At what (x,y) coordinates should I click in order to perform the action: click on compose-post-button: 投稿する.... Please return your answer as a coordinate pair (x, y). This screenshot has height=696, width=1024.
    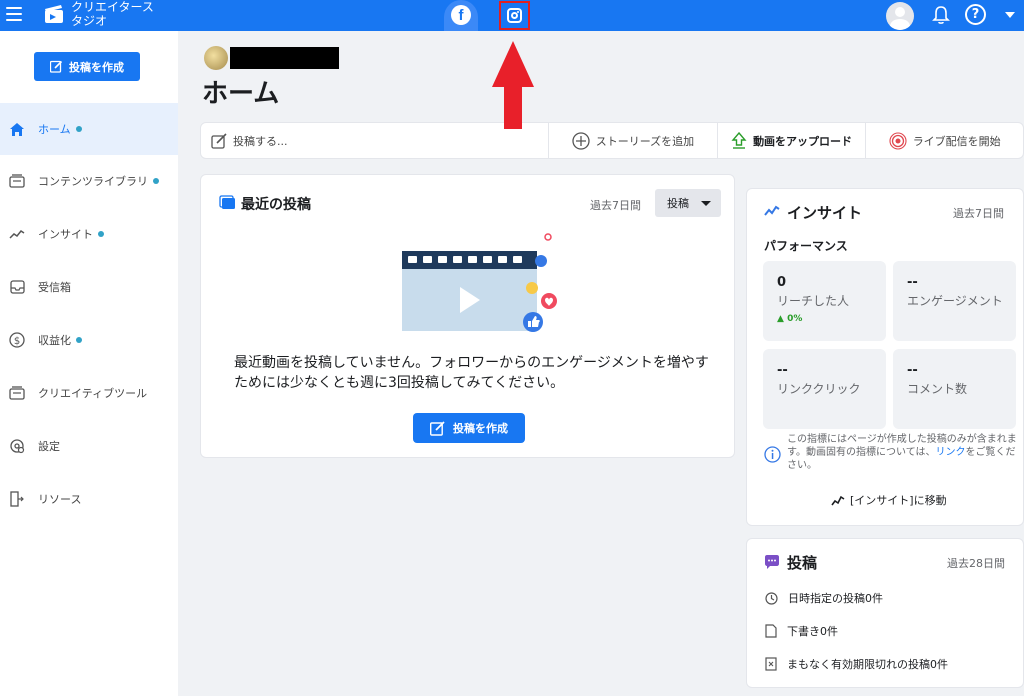
    Looking at the image, I should click on (375, 140).